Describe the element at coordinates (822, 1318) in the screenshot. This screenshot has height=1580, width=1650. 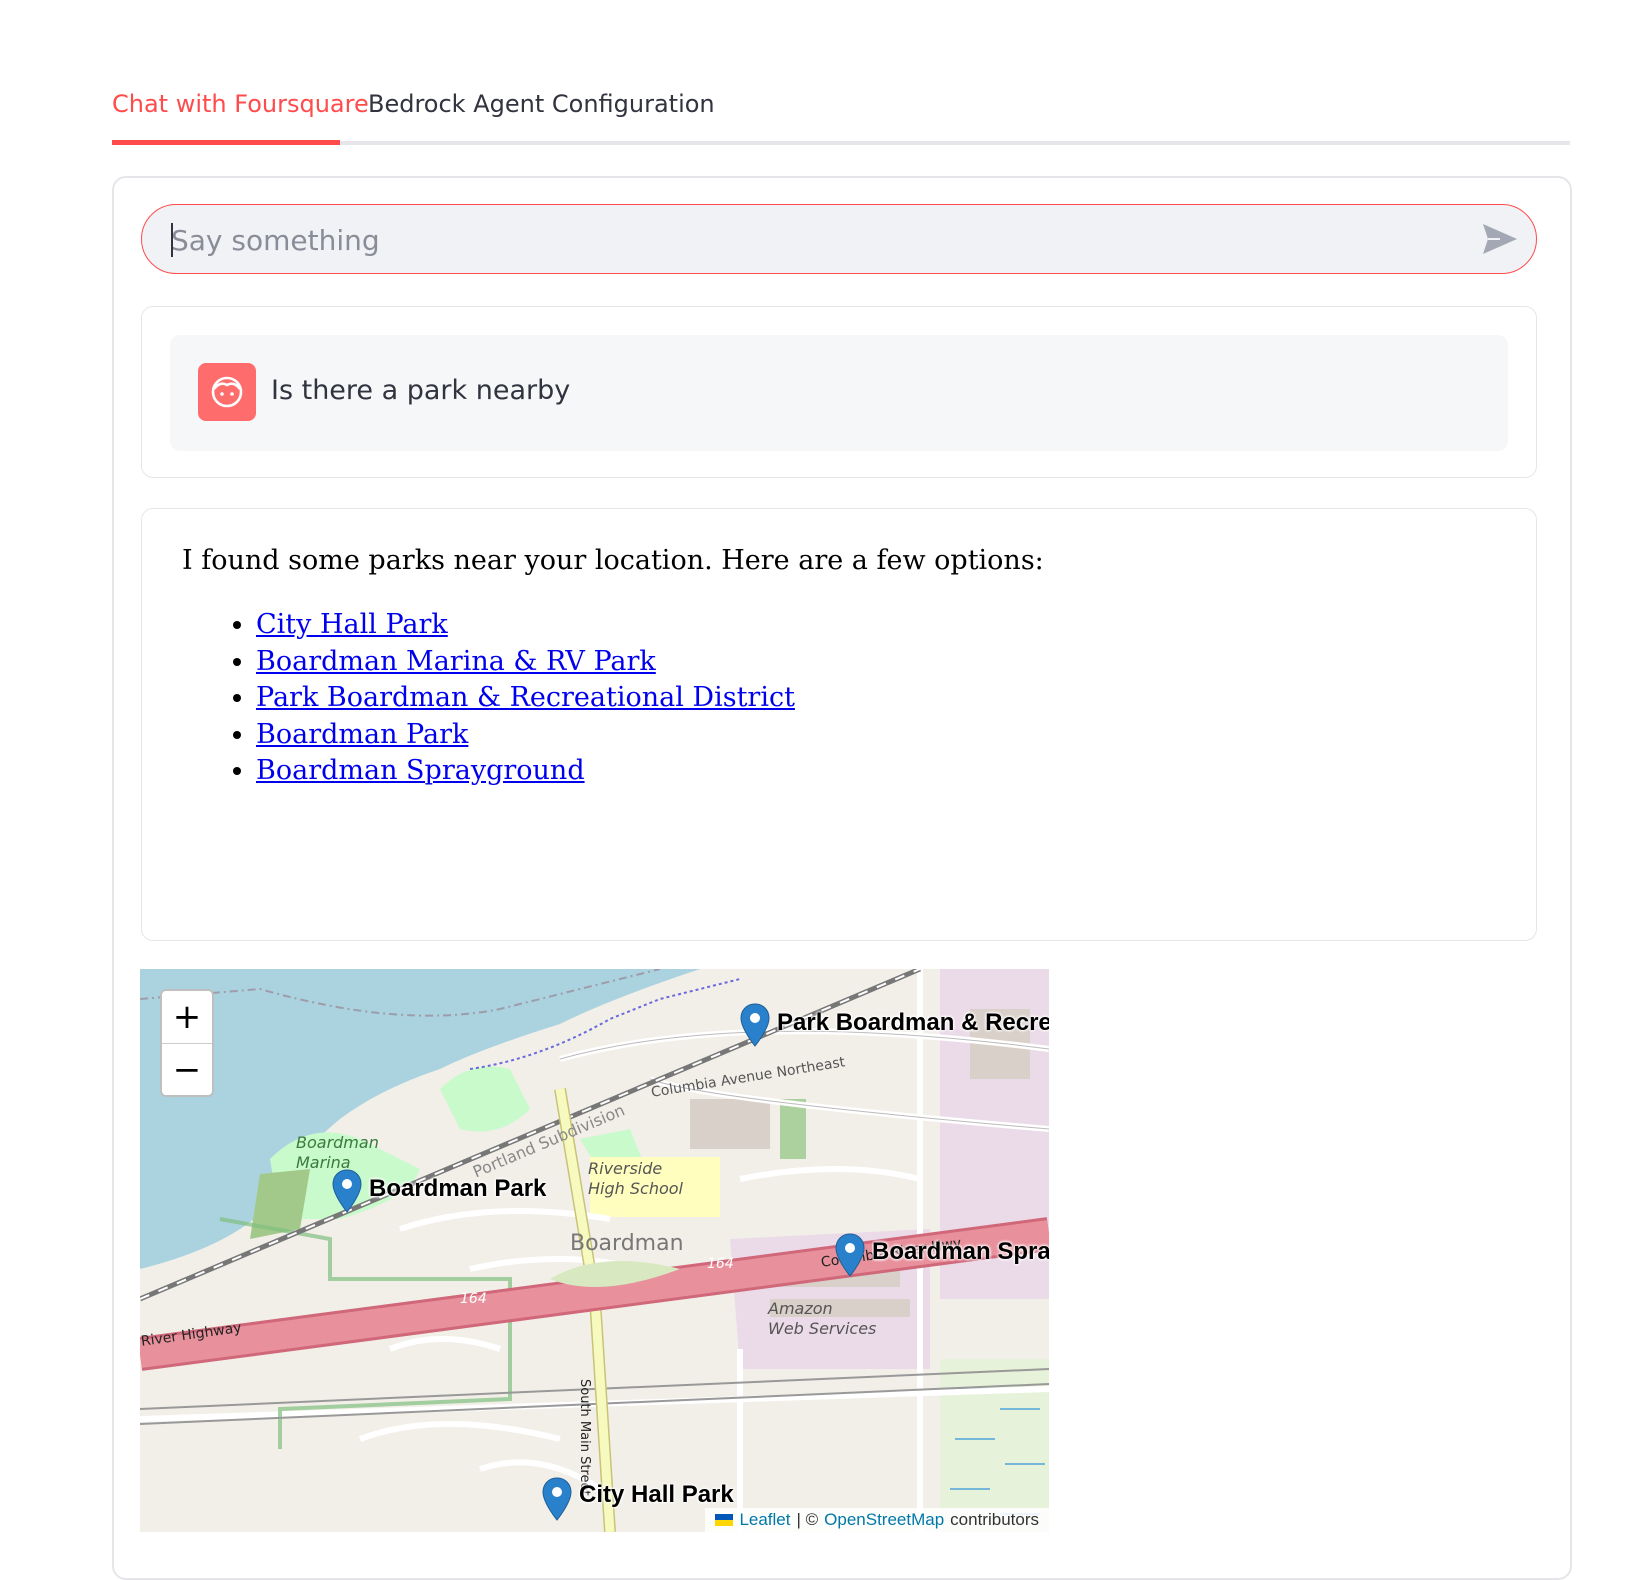
I see `map-label-amazon: Amazon Web Services` at that location.